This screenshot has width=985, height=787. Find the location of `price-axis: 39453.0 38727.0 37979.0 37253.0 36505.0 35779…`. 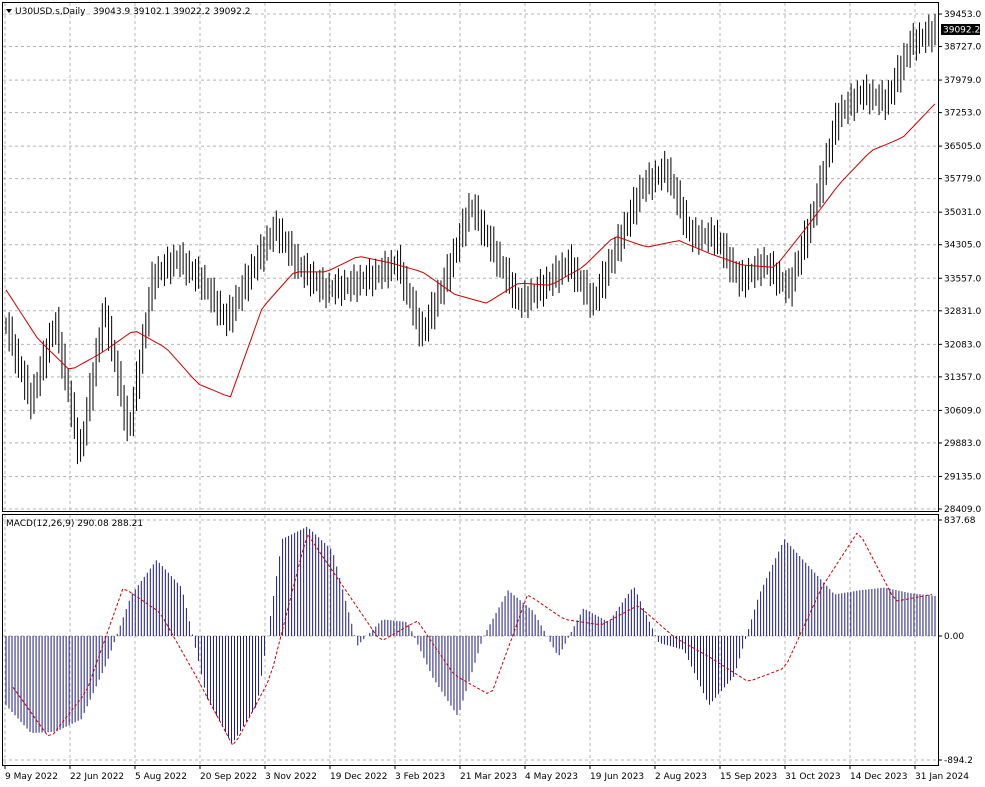

price-axis: 39453.0 38727.0 37979.0 37253.0 36505.0 35779… is located at coordinates (959, 262).